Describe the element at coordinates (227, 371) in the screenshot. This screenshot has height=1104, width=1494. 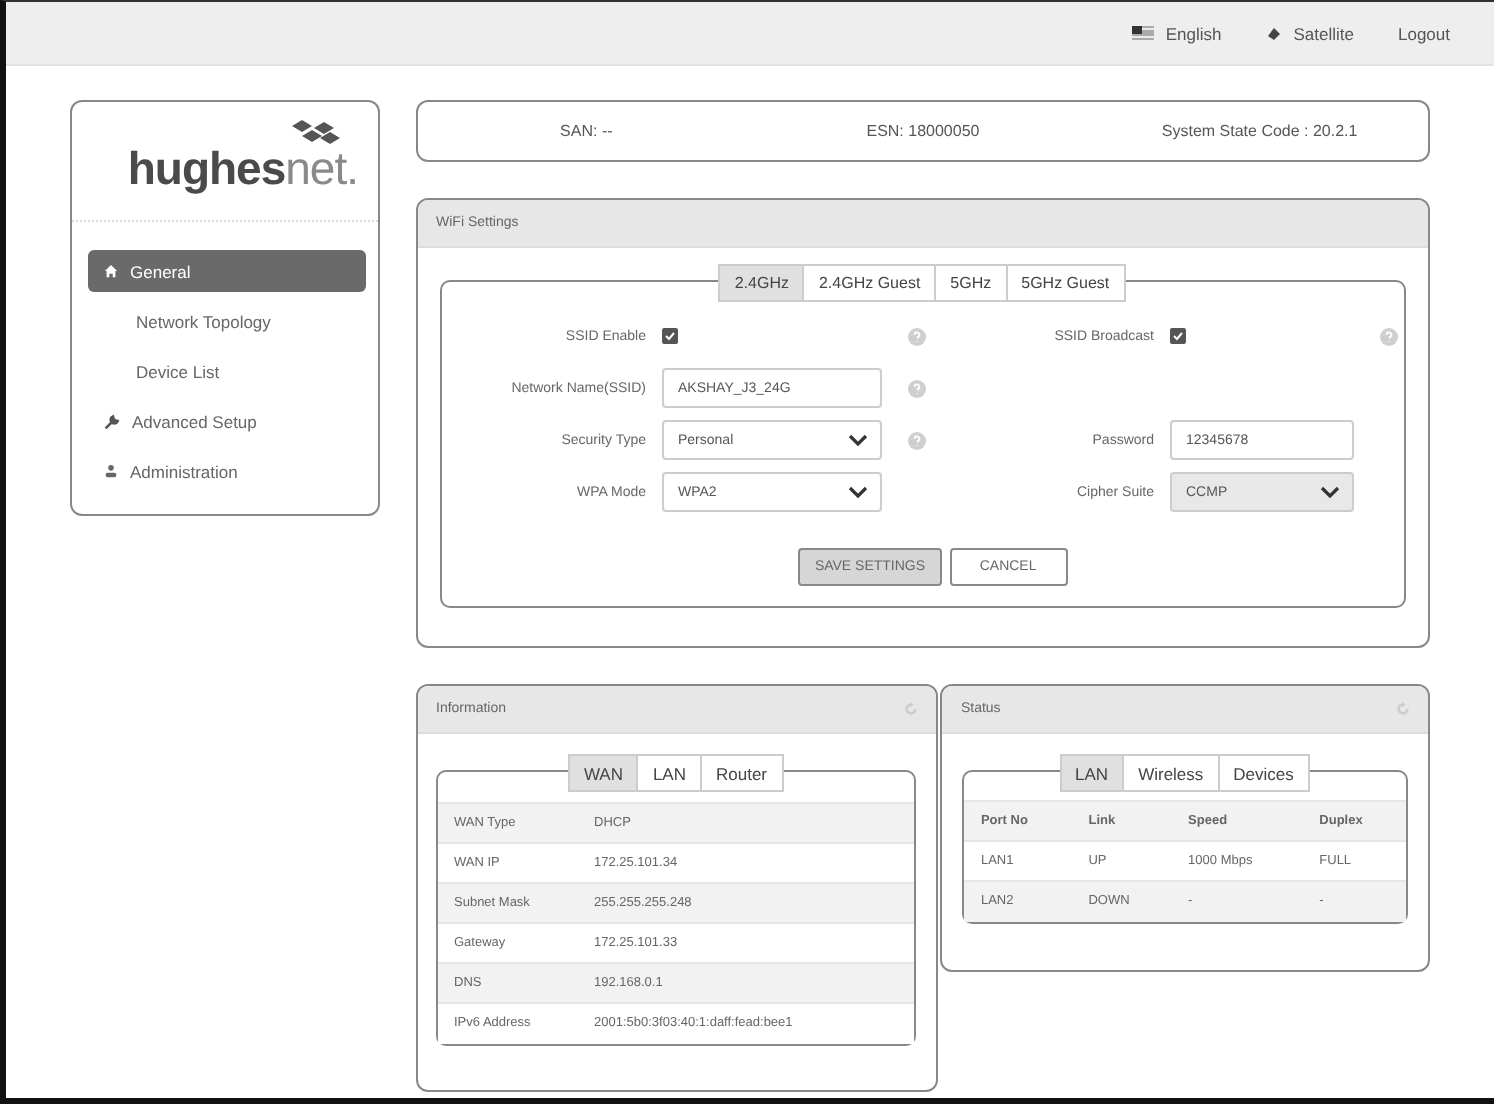
I see `nav-item: Device List` at that location.